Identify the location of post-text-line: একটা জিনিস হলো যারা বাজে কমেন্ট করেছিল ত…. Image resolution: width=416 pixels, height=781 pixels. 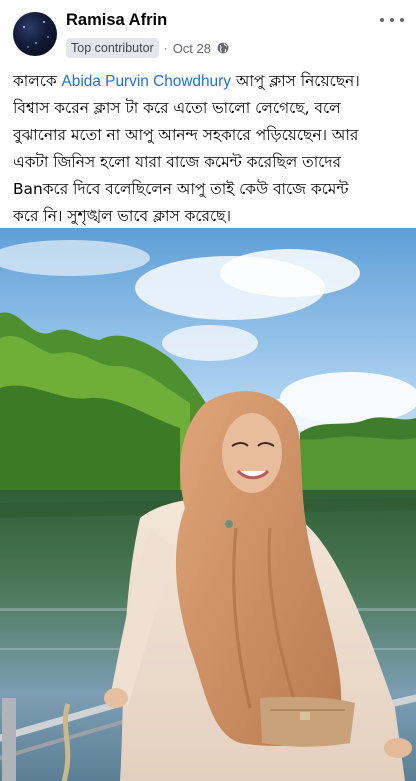
(177, 162).